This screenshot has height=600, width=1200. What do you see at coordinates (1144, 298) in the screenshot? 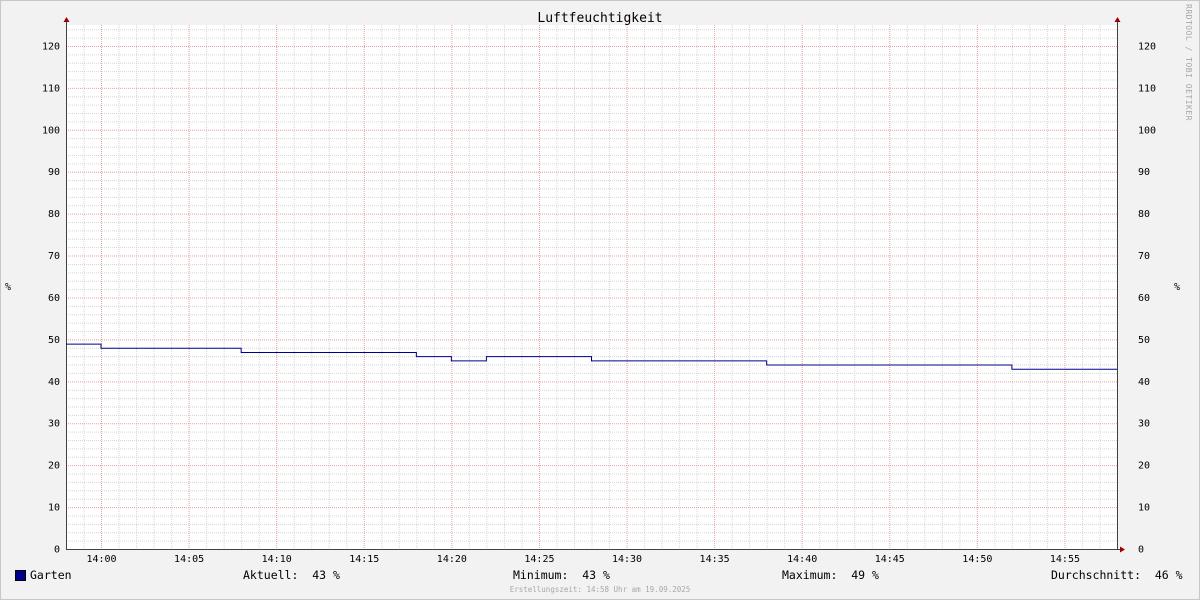
I see `y-tick-label-right: 60` at bounding box center [1144, 298].